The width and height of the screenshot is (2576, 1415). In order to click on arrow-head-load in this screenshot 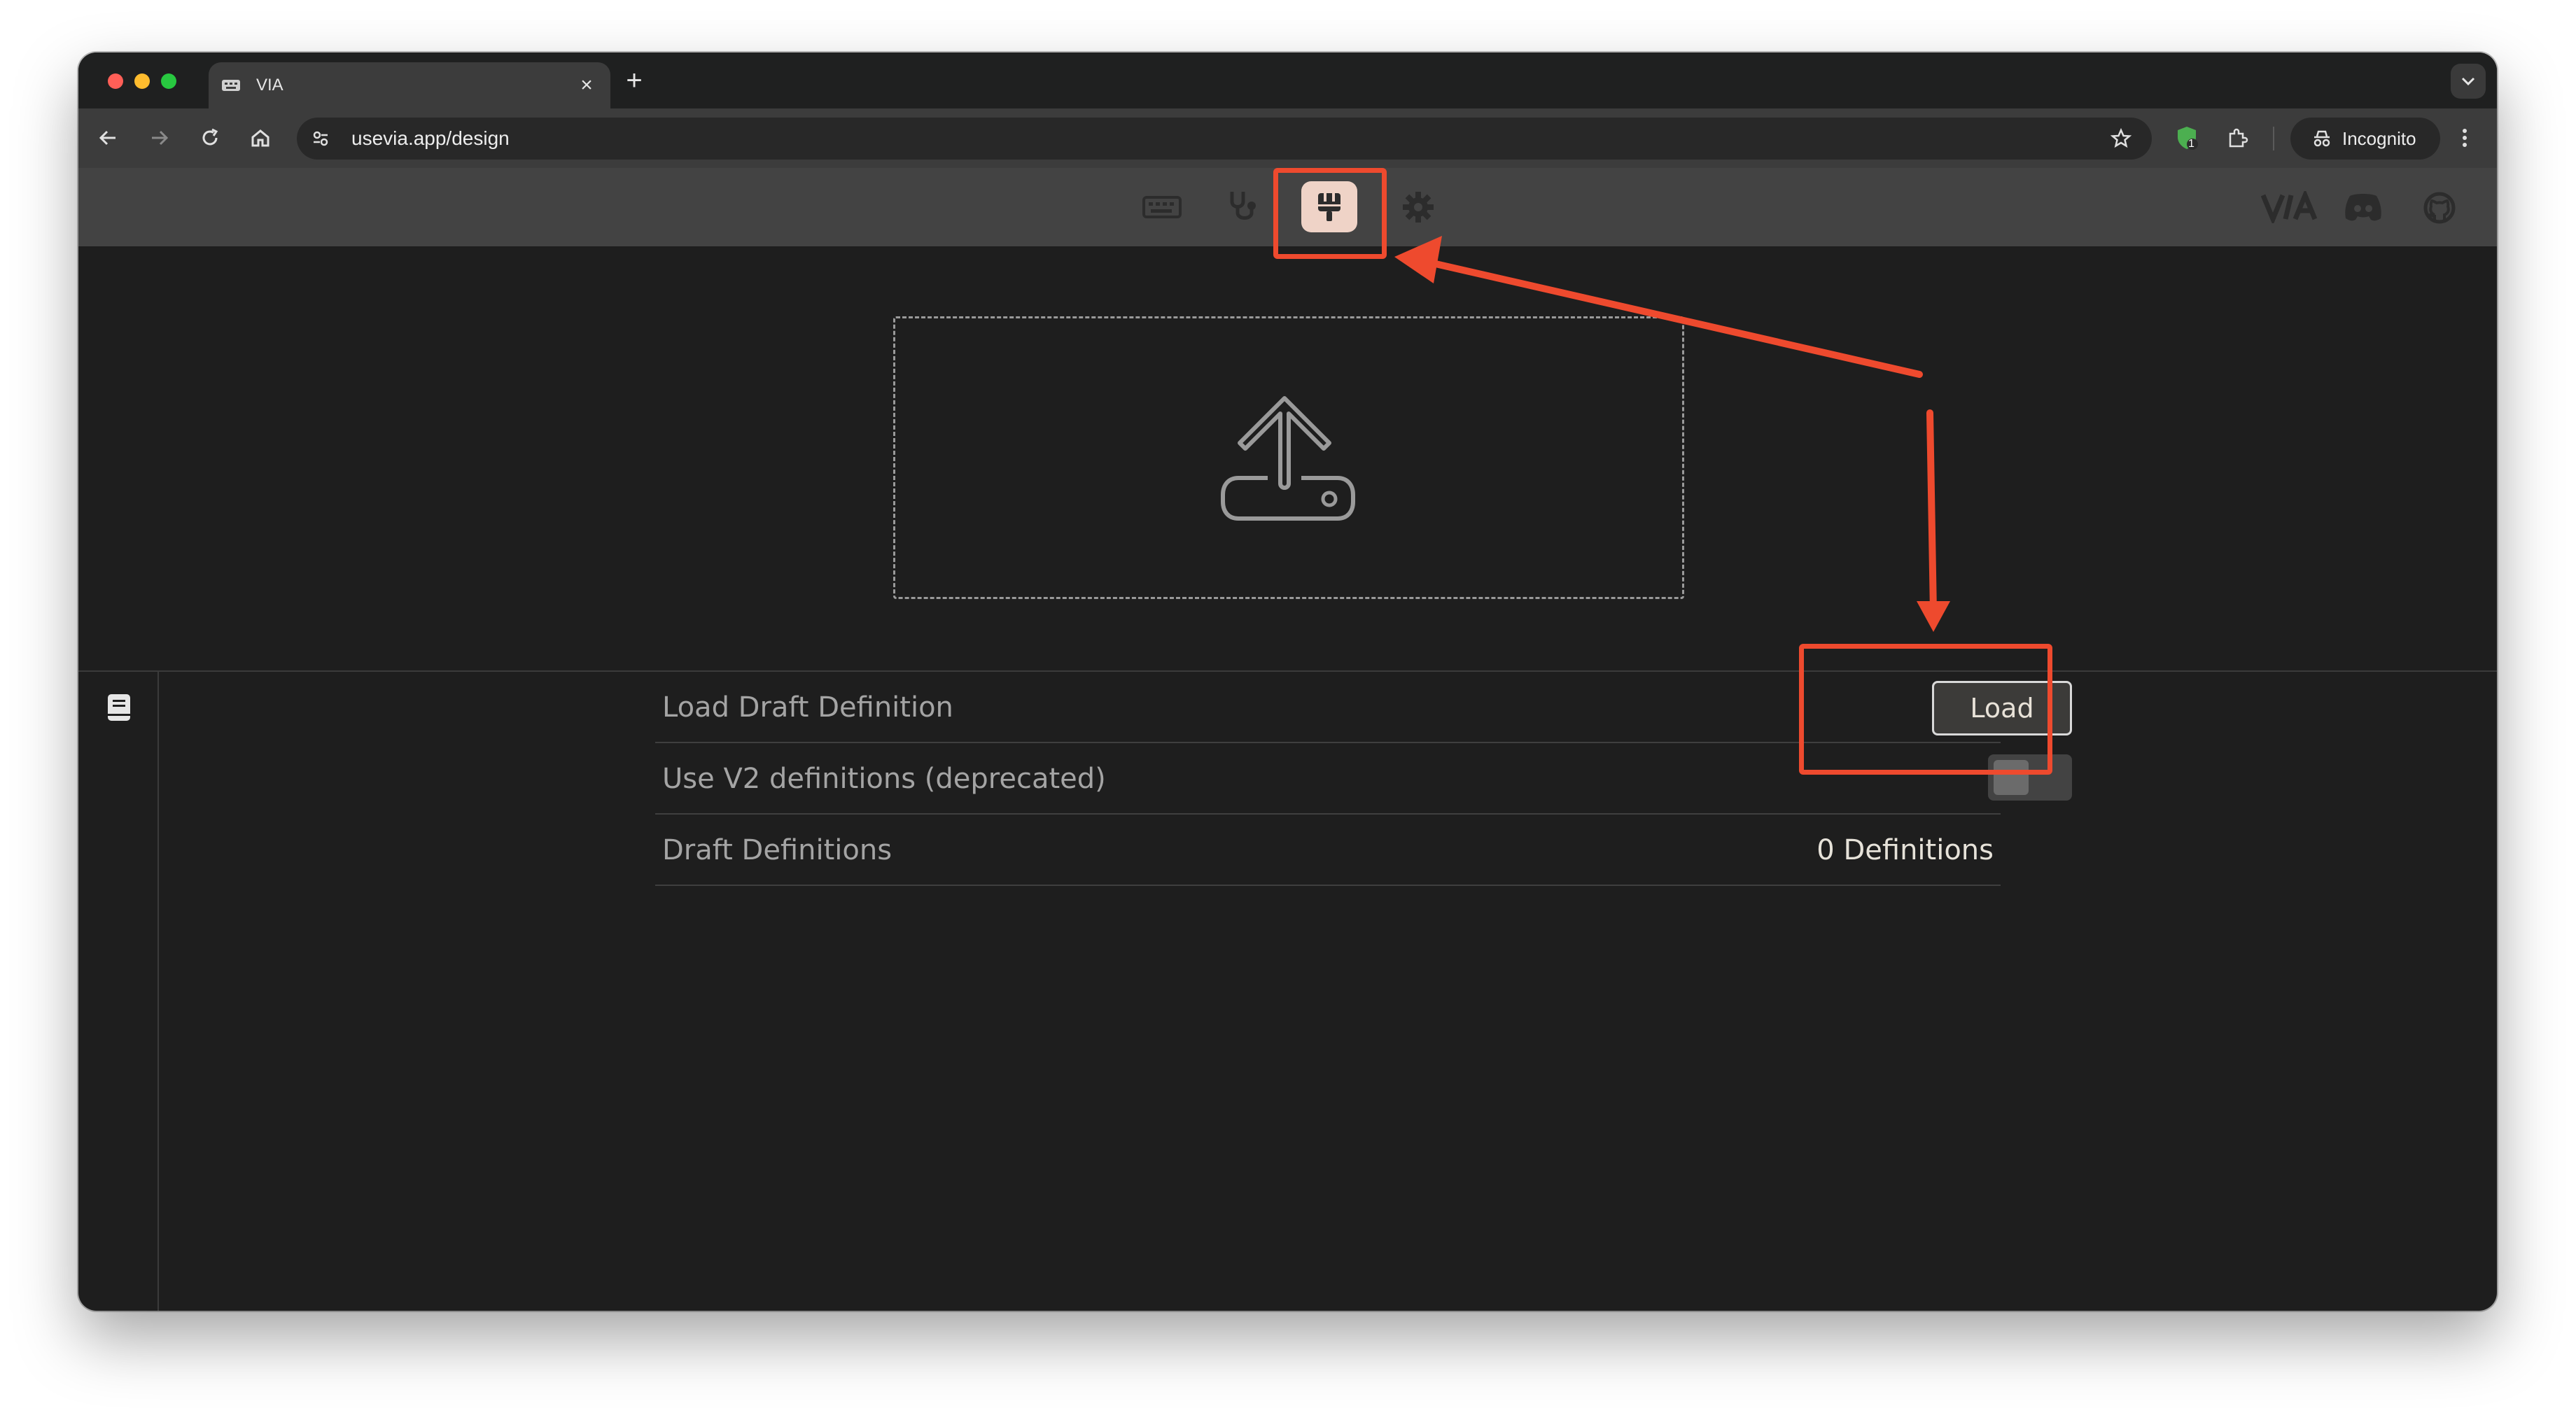, I will do `click(1933, 616)`.